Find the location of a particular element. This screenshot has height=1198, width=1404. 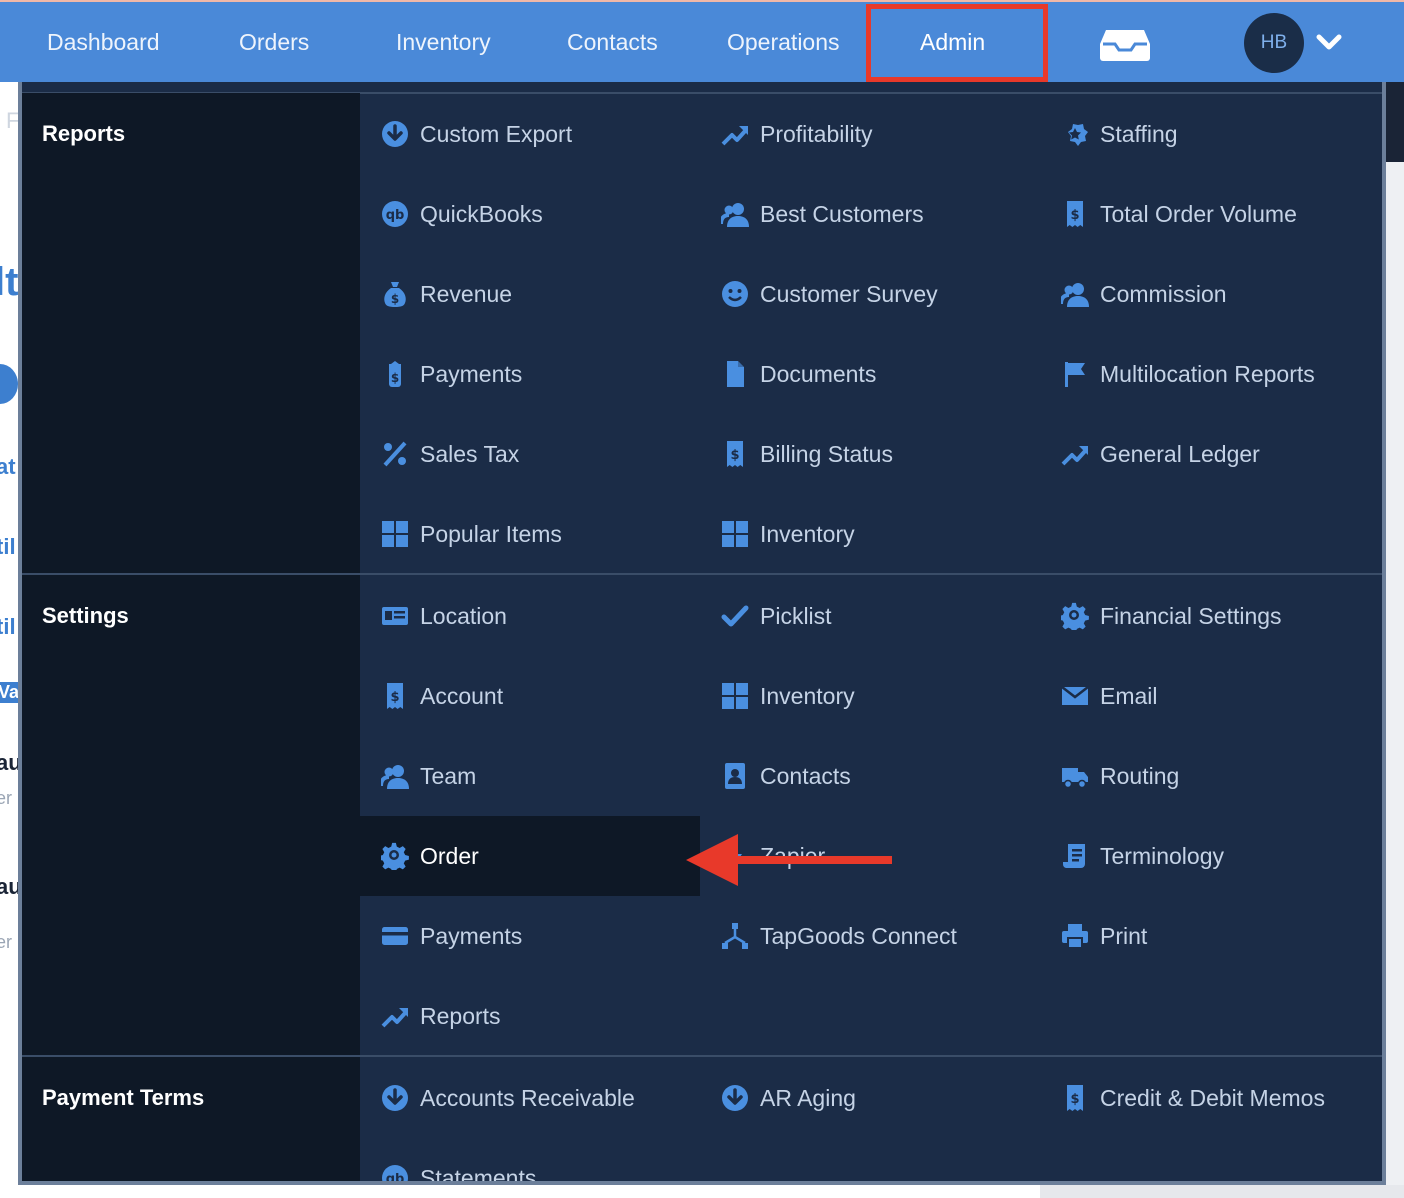

menu-item-label: Popular Items is located at coordinates (491, 533).